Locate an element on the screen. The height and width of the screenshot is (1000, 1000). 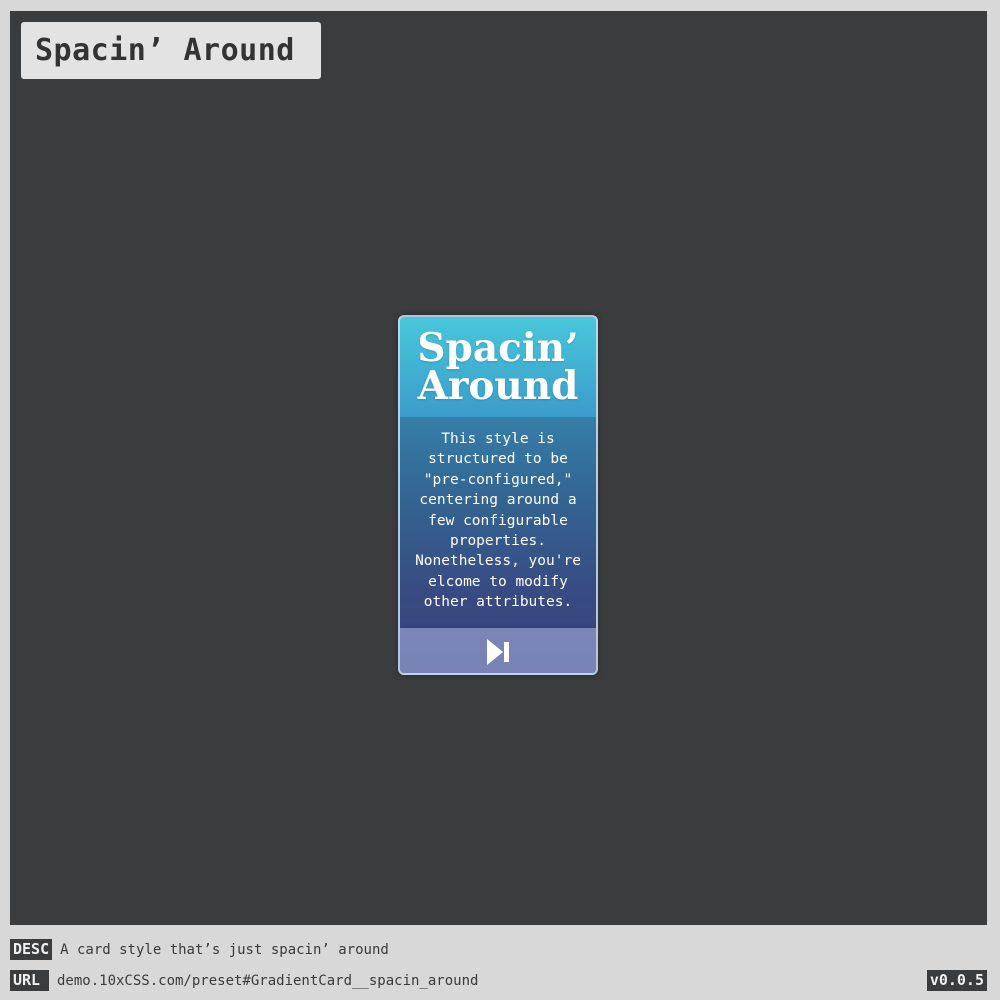
page-title: Spacin’ Around is located at coordinates (171, 50).